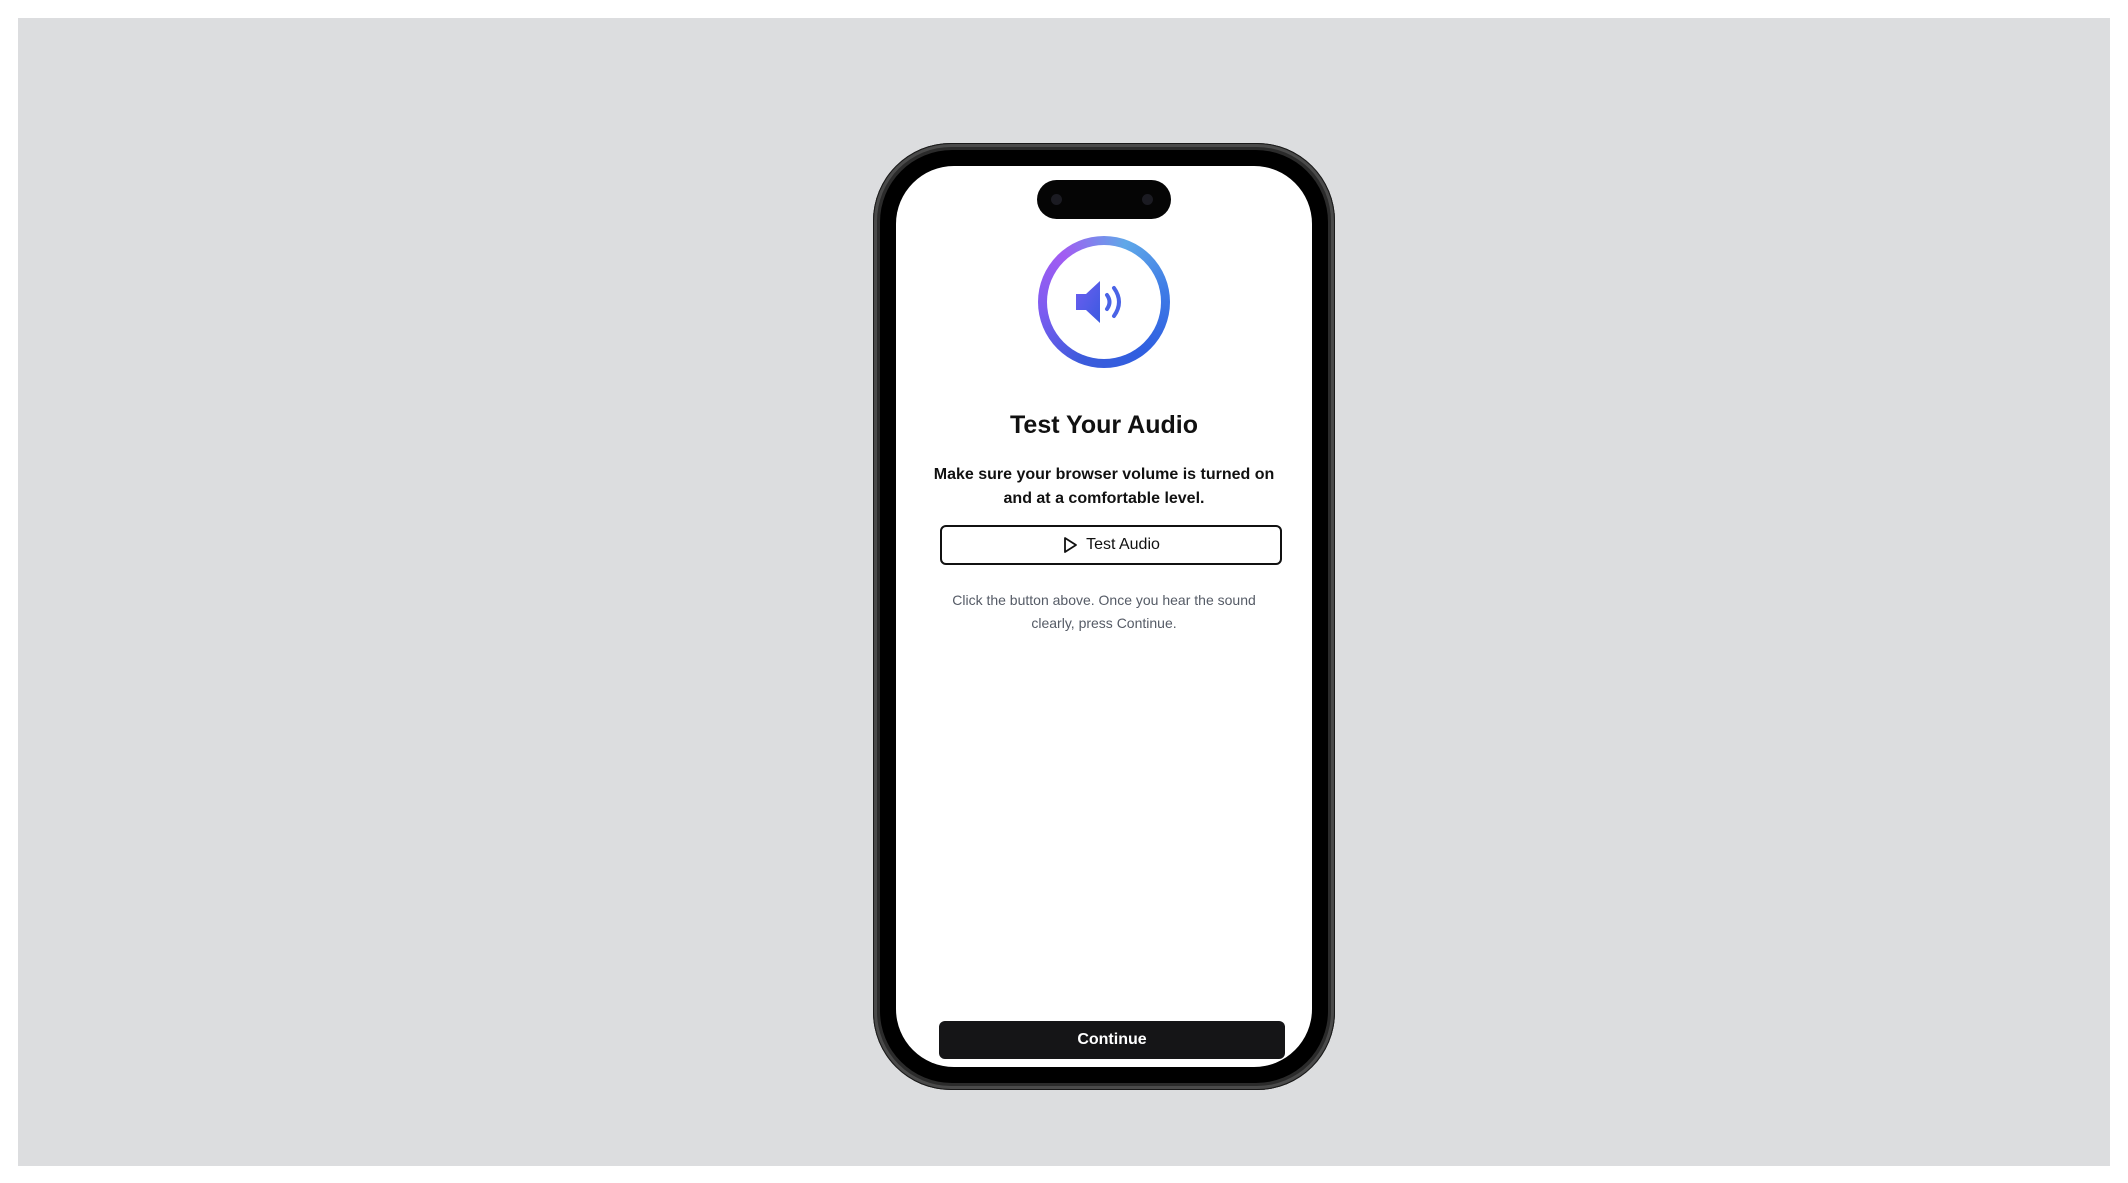  I want to click on sensor-icon, so click(1056, 199).